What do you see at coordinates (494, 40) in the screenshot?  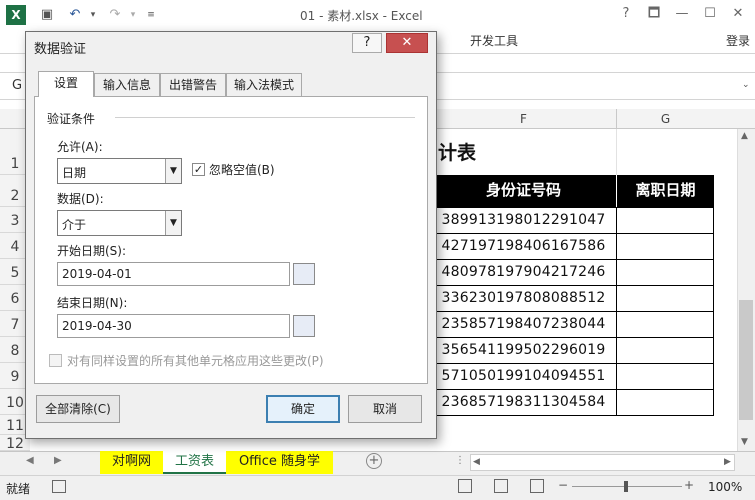 I see `tab-developer: 开发工具` at bounding box center [494, 40].